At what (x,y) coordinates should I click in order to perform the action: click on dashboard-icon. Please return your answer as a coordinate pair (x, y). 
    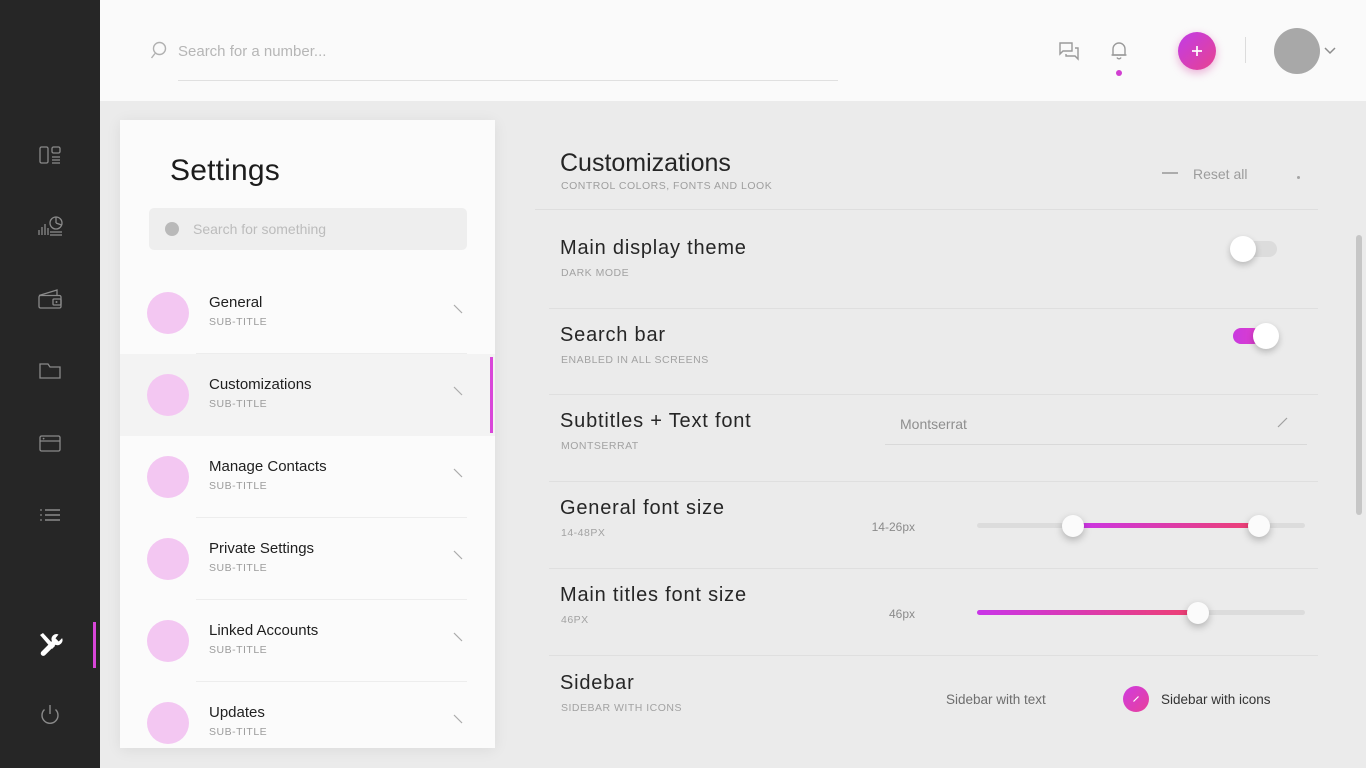
    Looking at the image, I should click on (50, 155).